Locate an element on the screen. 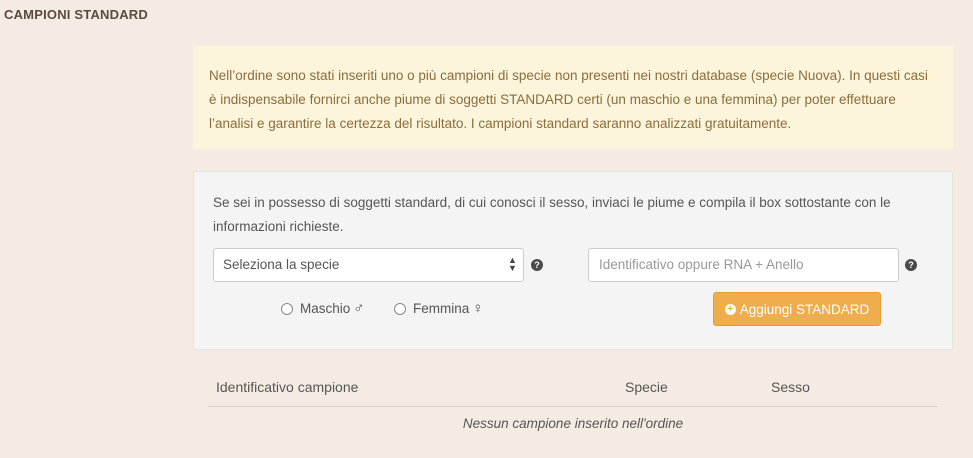  plus-circle-icon: + is located at coordinates (730, 309).